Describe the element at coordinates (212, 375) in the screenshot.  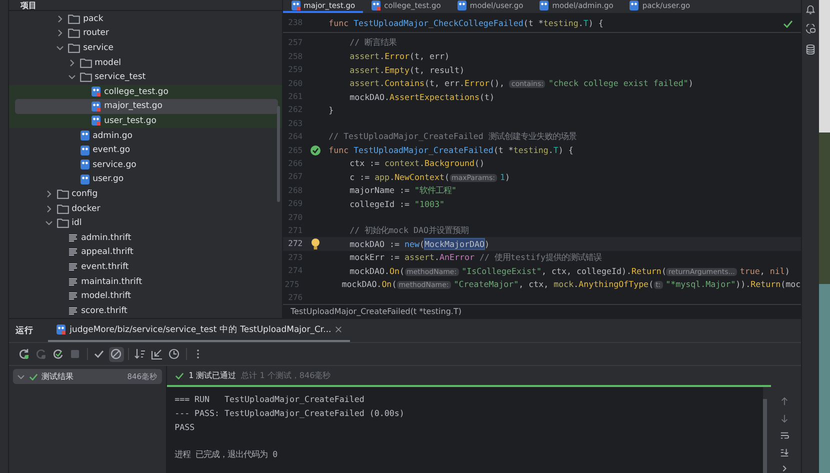
I see `test-status: 1 测试已通过` at that location.